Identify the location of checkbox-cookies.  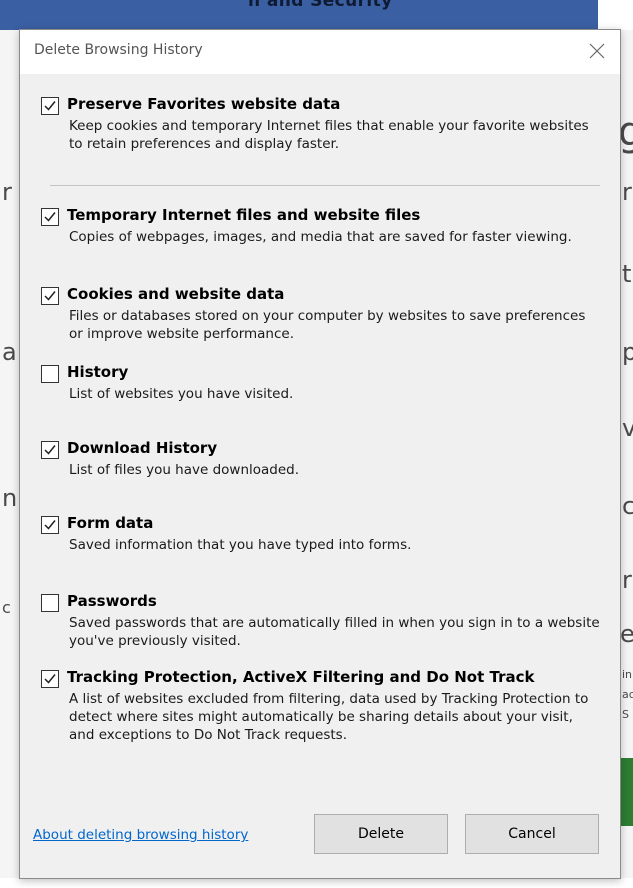
(50, 296).